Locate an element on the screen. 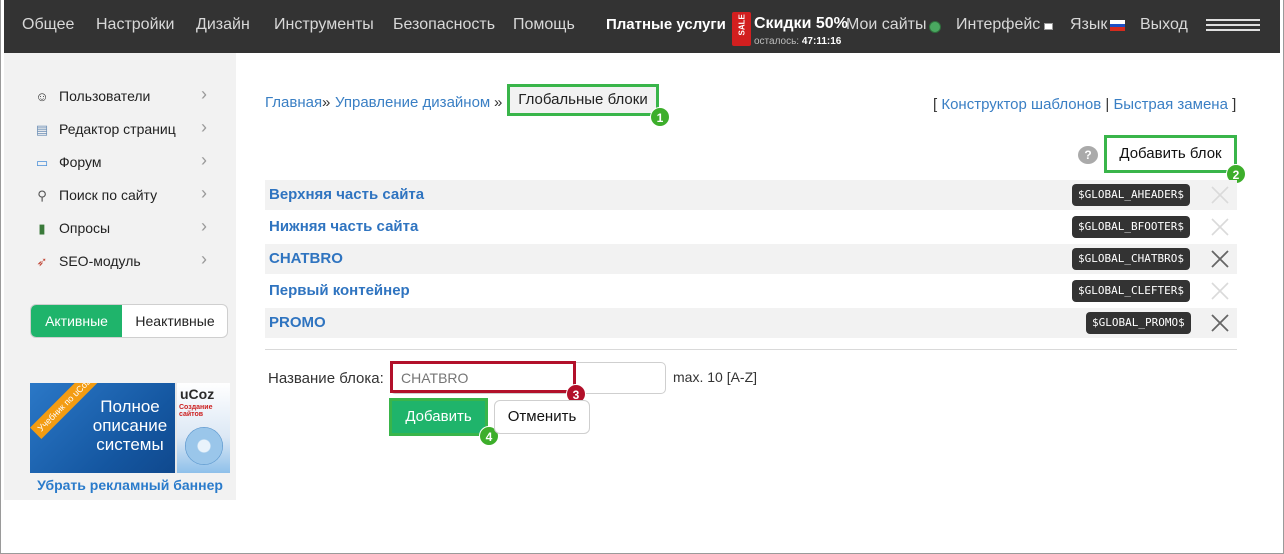 Image resolution: width=1284 pixels, height=554 pixels. block-row: Нижняя часть сайта $GLOBAL_BFOOTER$ is located at coordinates (751, 227).